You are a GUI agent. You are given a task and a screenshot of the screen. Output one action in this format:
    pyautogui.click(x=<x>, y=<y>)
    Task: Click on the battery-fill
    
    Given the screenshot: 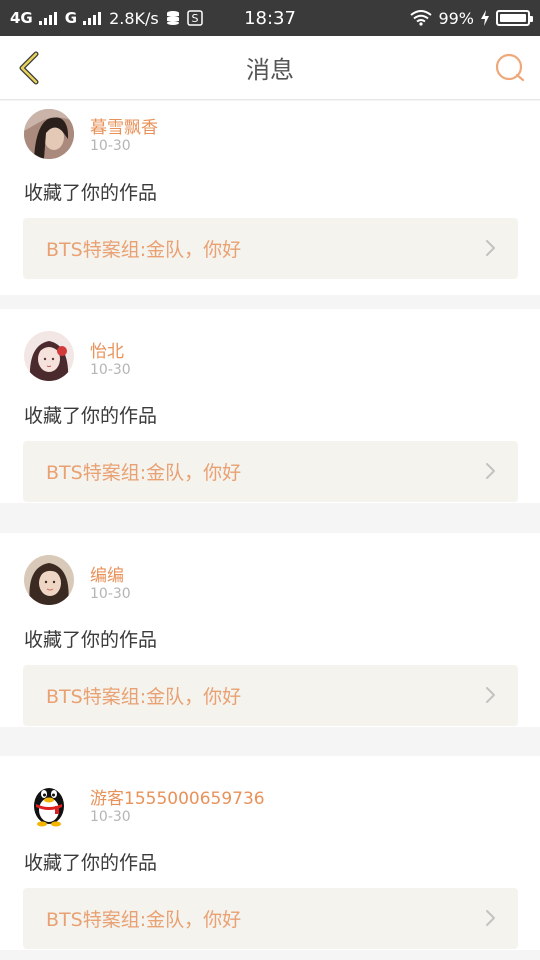 What is the action you would take?
    pyautogui.click(x=513, y=18)
    